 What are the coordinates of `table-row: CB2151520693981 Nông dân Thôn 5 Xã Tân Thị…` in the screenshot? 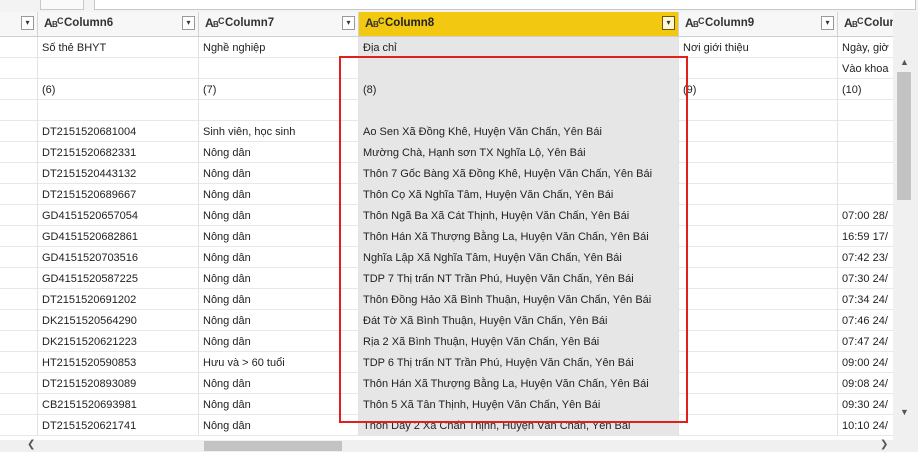 It's located at (446, 404).